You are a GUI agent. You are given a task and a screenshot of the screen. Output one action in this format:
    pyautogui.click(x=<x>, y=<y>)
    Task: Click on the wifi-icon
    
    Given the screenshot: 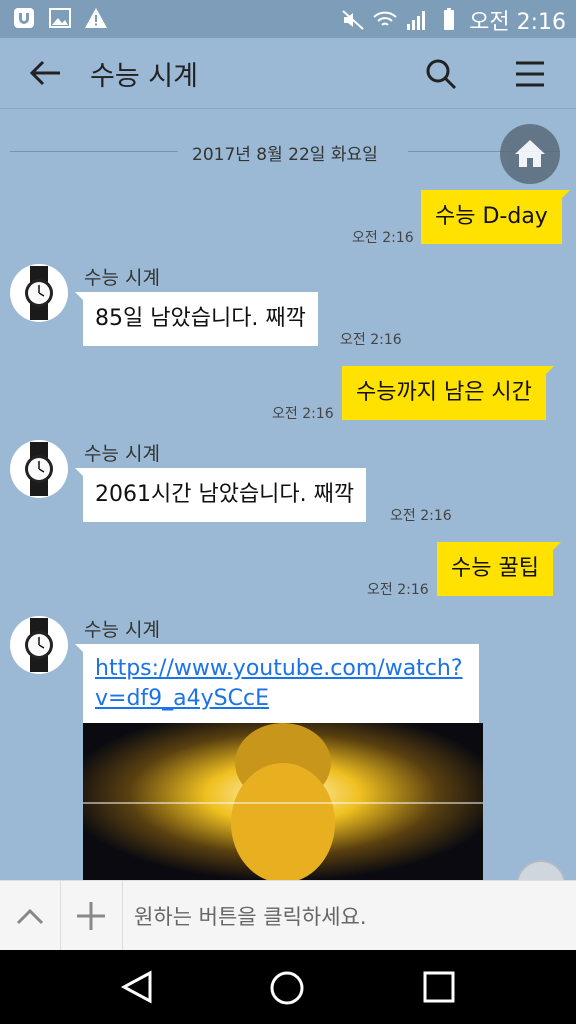 What is the action you would take?
    pyautogui.click(x=385, y=18)
    